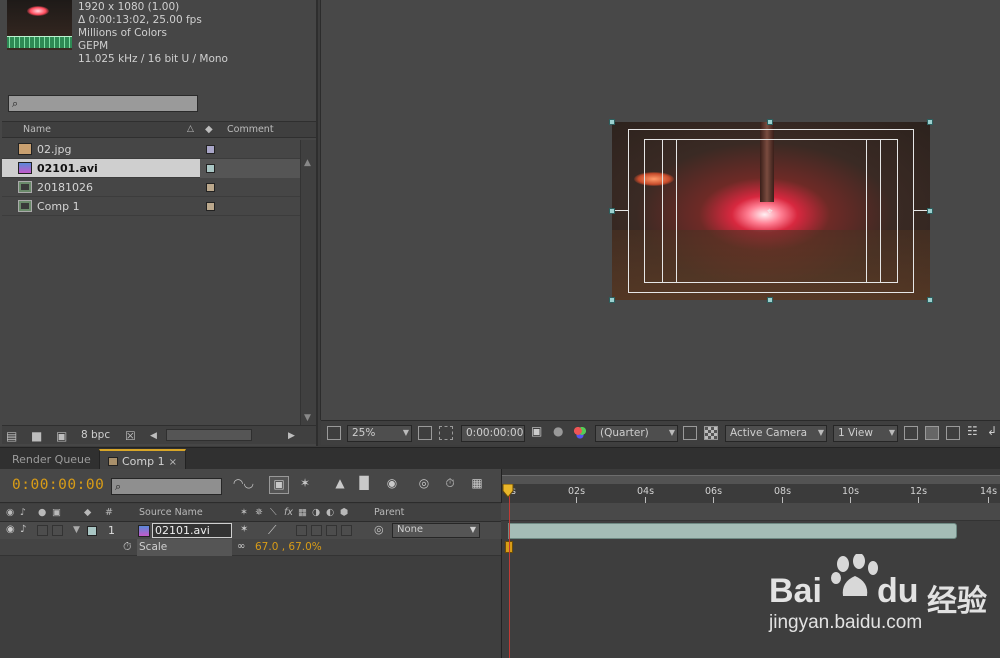 The width and height of the screenshot is (1000, 658). Describe the element at coordinates (305, 485) in the screenshot. I see `hide-shy-layers-icon: ✶` at that location.